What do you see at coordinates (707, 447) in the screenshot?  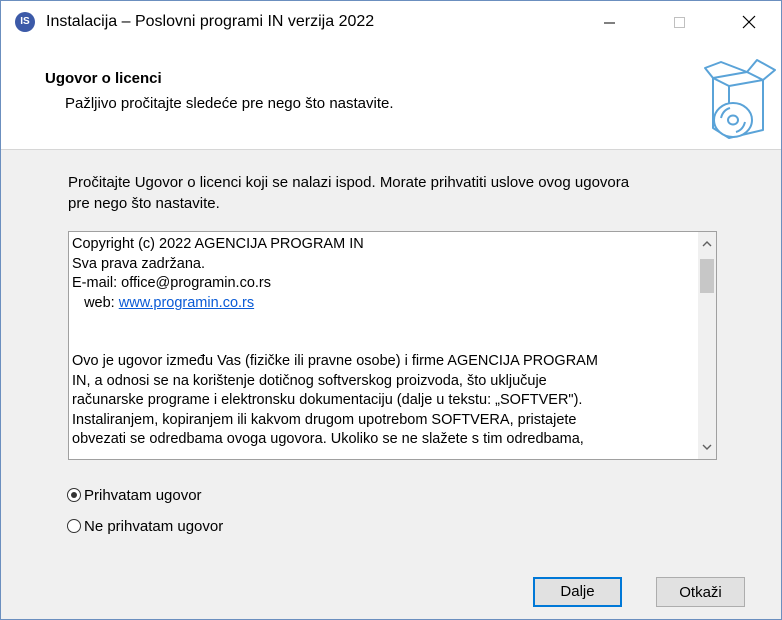 I see `scroll-down-arrow-icon` at bounding box center [707, 447].